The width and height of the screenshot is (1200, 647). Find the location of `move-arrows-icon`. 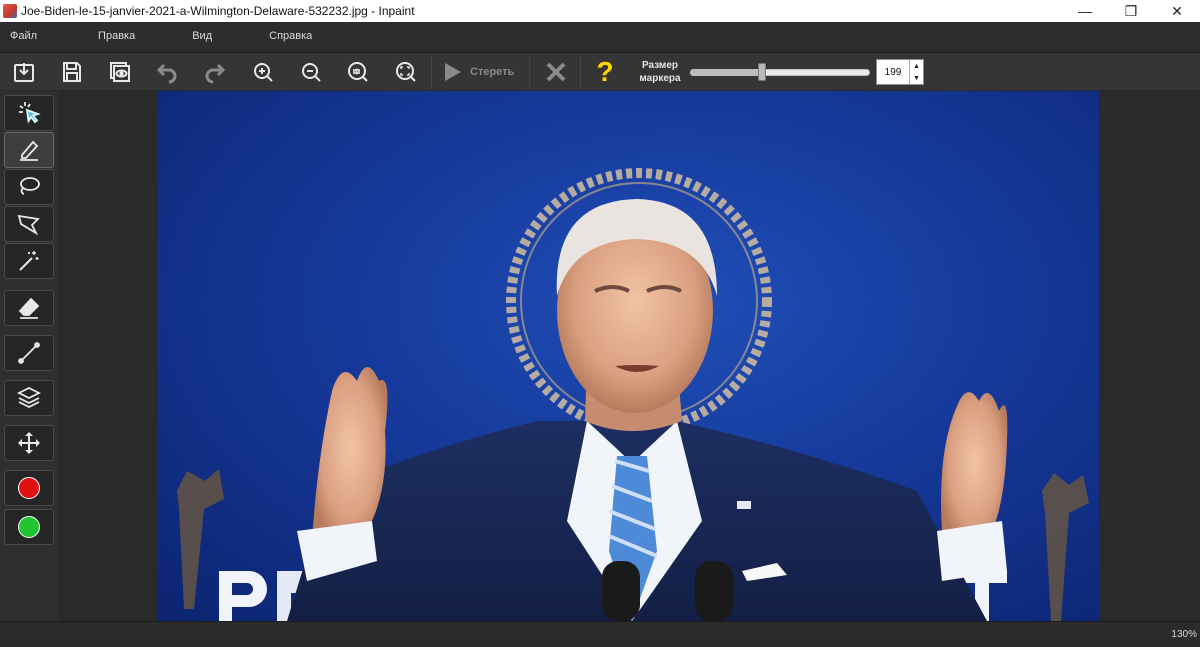

move-arrows-icon is located at coordinates (29, 443).